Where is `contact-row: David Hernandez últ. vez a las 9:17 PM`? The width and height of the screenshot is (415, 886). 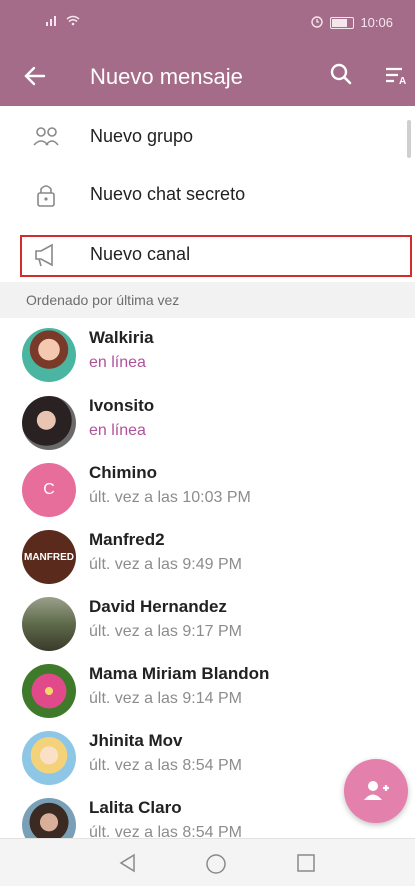 contact-row: David Hernandez últ. vez a las 9:17 PM is located at coordinates (207, 624).